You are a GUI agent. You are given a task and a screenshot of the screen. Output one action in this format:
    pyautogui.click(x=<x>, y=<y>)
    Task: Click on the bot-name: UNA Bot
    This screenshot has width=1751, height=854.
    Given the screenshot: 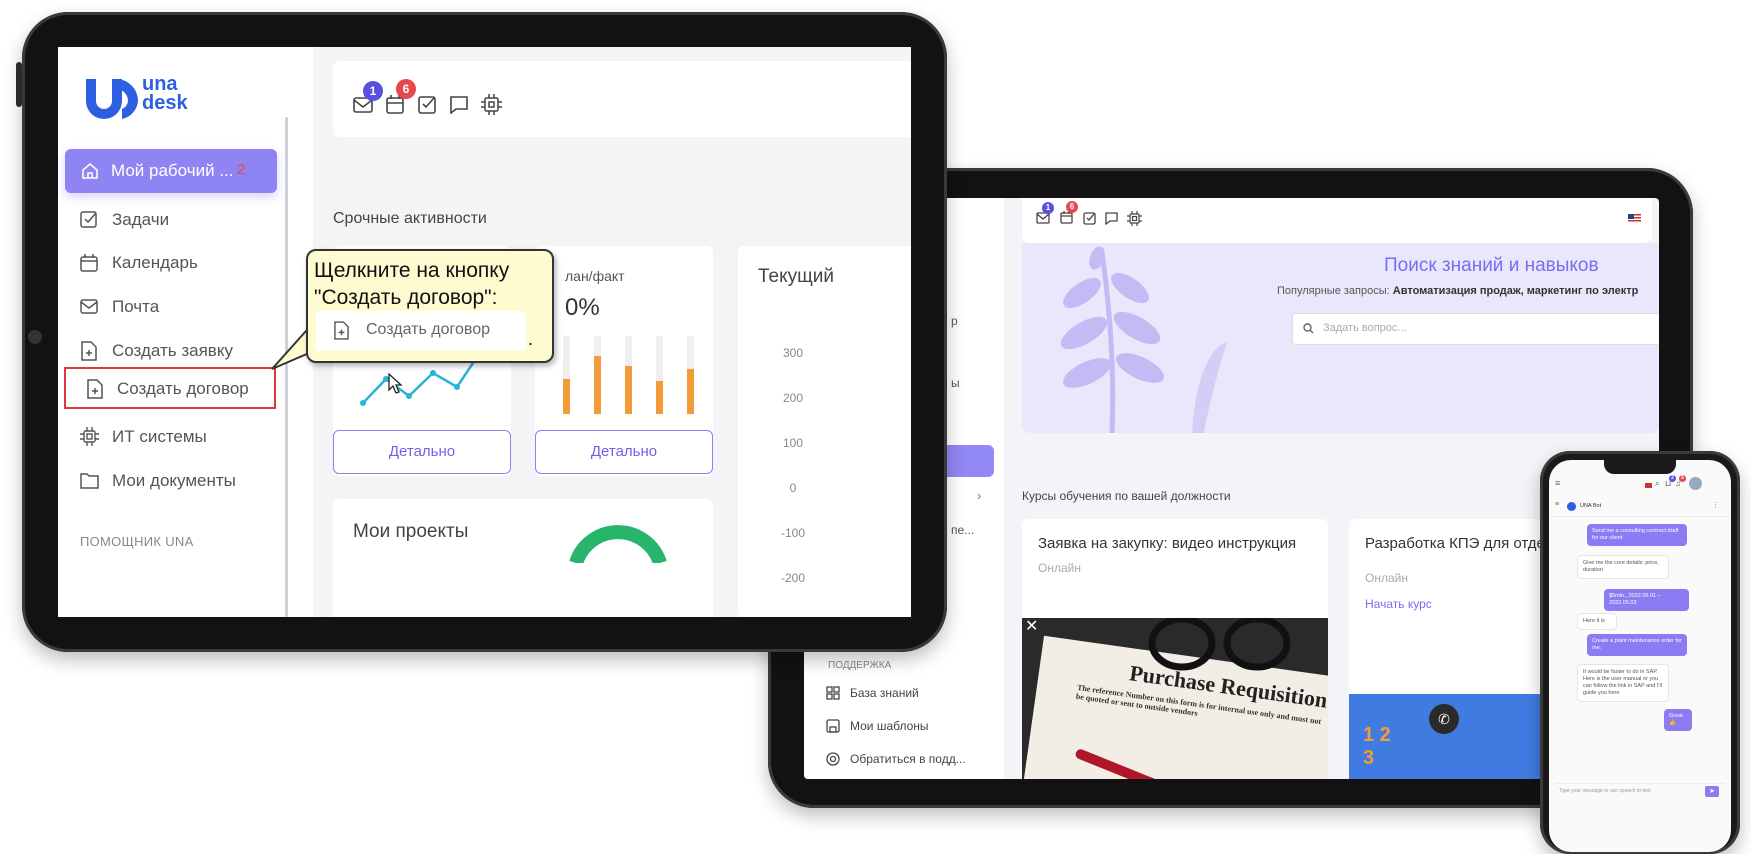 What is the action you would take?
    pyautogui.click(x=1591, y=506)
    